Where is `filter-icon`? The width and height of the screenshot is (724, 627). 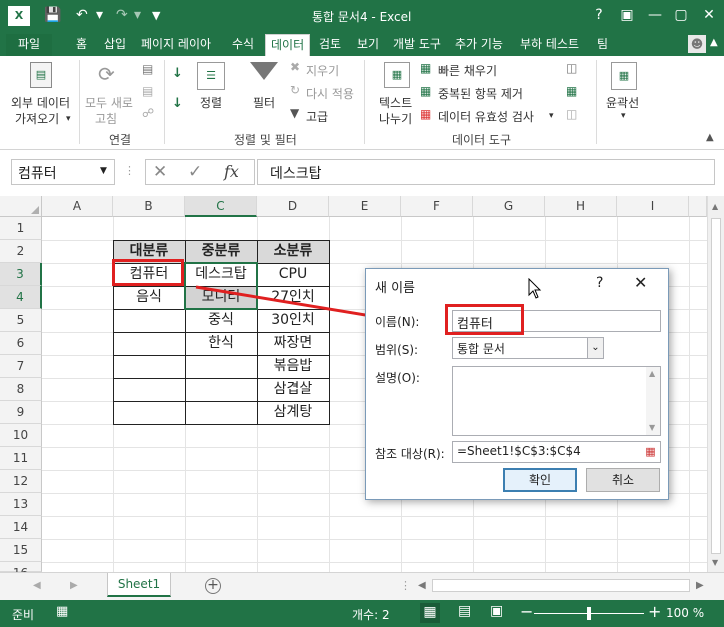
filter-icon is located at coordinates (264, 71).